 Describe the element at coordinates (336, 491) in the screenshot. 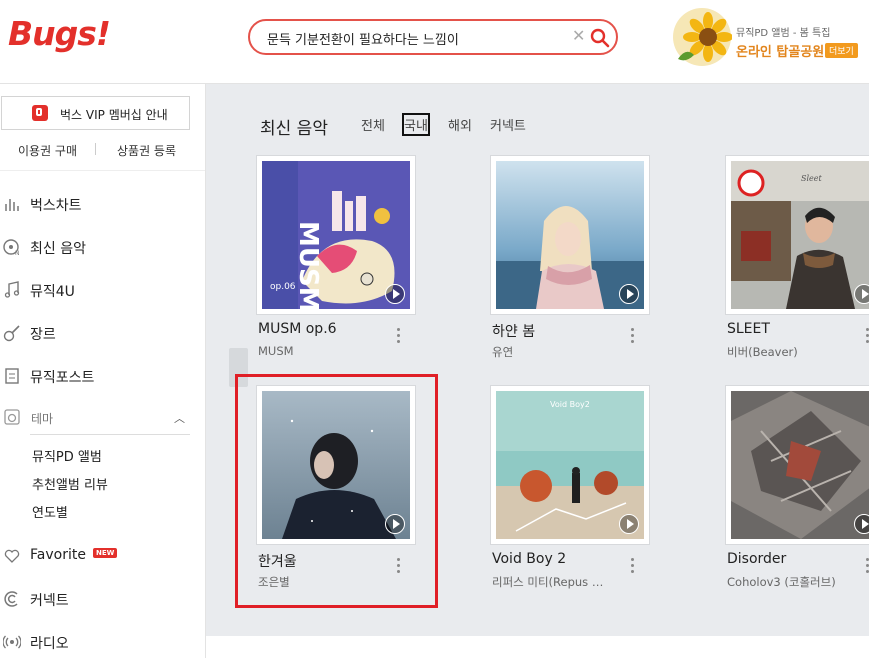

I see `selection-highlight-box` at that location.